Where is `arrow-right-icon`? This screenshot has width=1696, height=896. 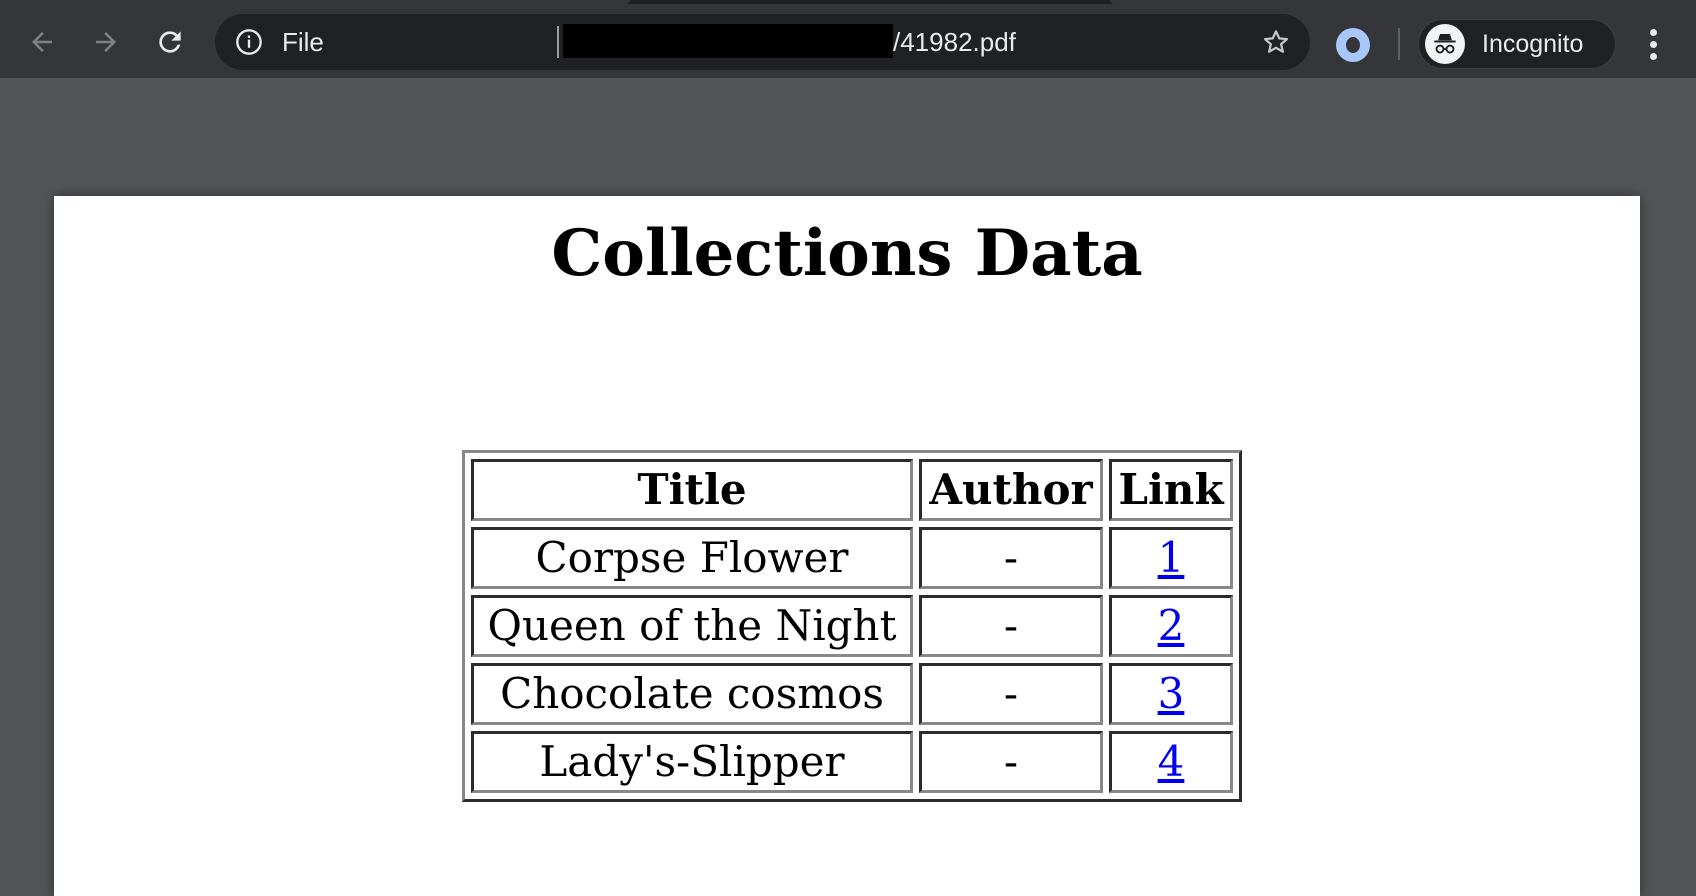 arrow-right-icon is located at coordinates (106, 42).